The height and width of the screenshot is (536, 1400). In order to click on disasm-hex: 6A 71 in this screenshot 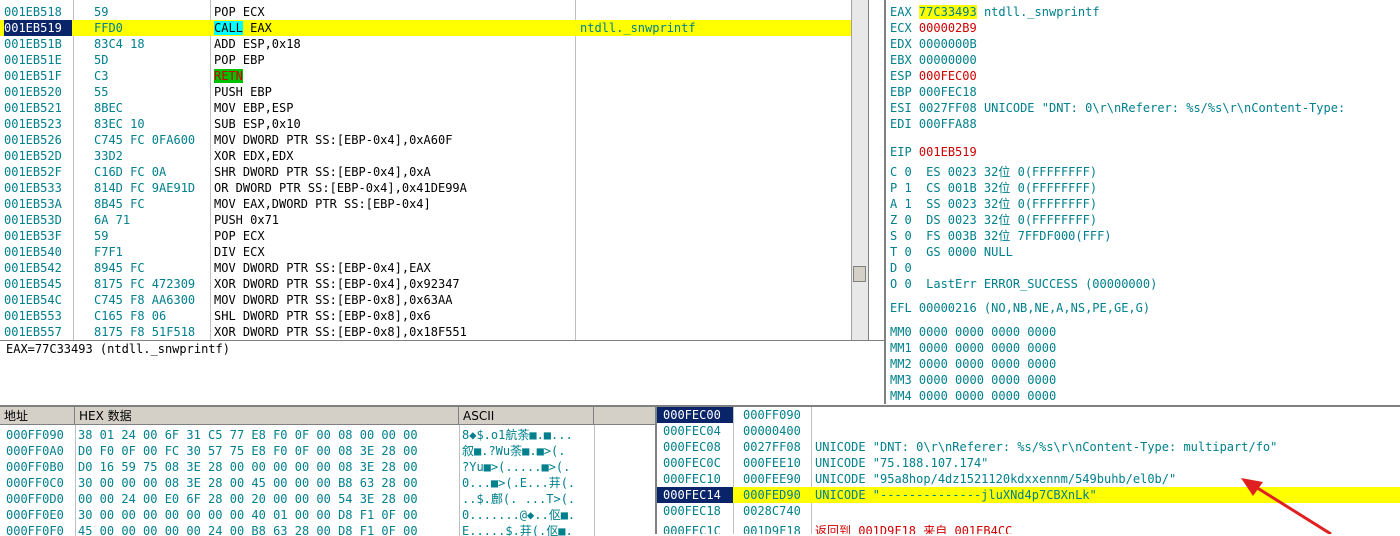, I will do `click(151, 220)`.